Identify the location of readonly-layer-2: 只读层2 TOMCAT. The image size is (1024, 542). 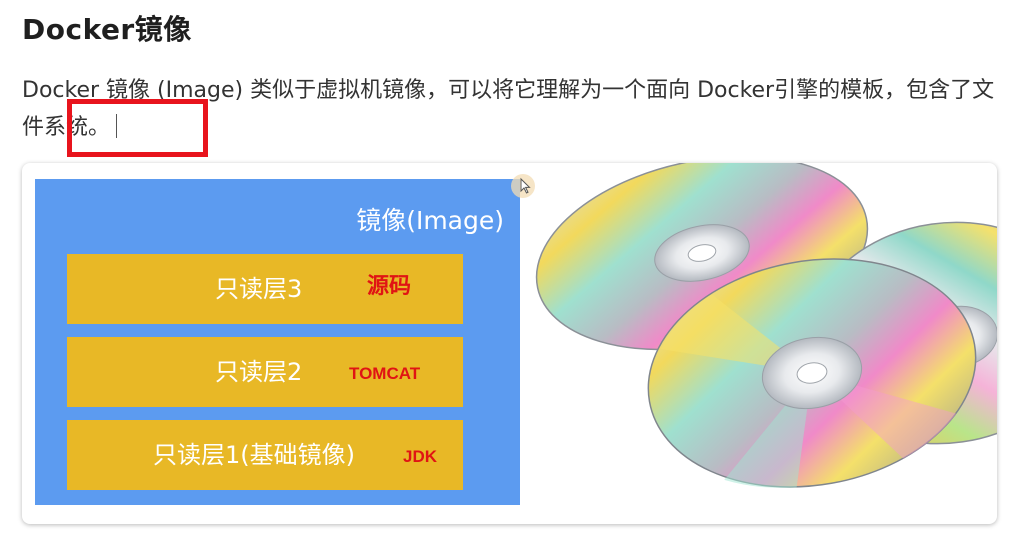
(265, 372).